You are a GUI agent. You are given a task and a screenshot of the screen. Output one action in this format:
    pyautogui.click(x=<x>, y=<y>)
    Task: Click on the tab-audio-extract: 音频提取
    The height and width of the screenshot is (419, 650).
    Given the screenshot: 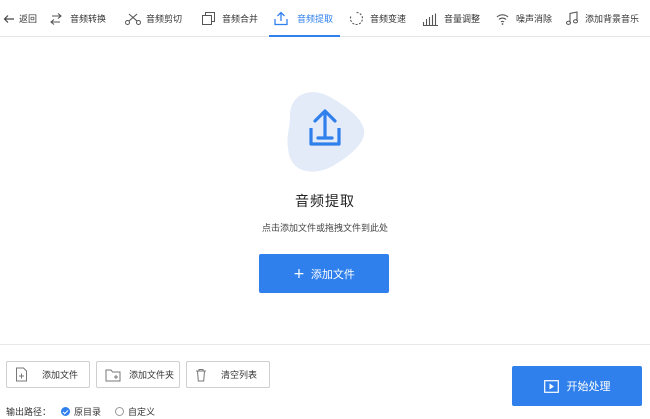 What is the action you would take?
    pyautogui.click(x=303, y=18)
    